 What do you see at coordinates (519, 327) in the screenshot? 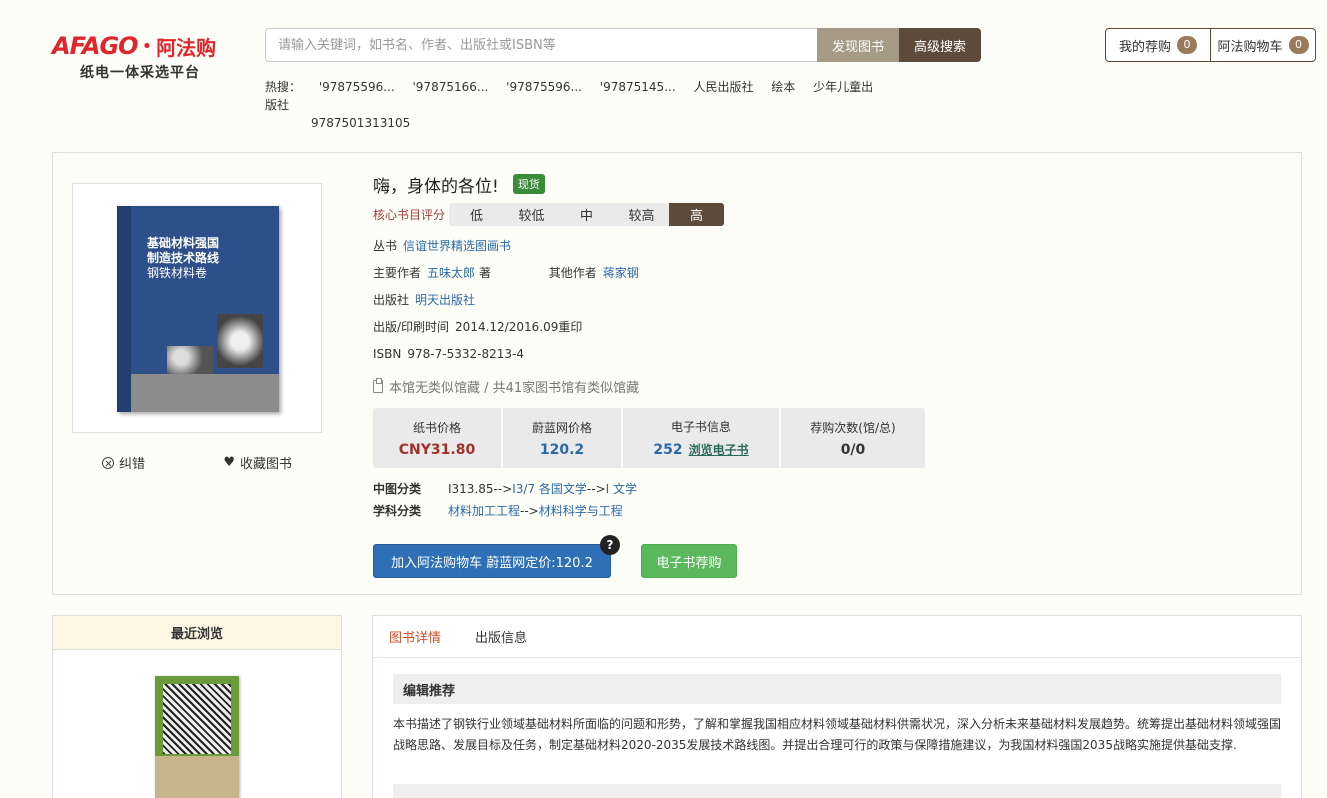
I see `pubdate-value: 2014.12/2016.09重印` at bounding box center [519, 327].